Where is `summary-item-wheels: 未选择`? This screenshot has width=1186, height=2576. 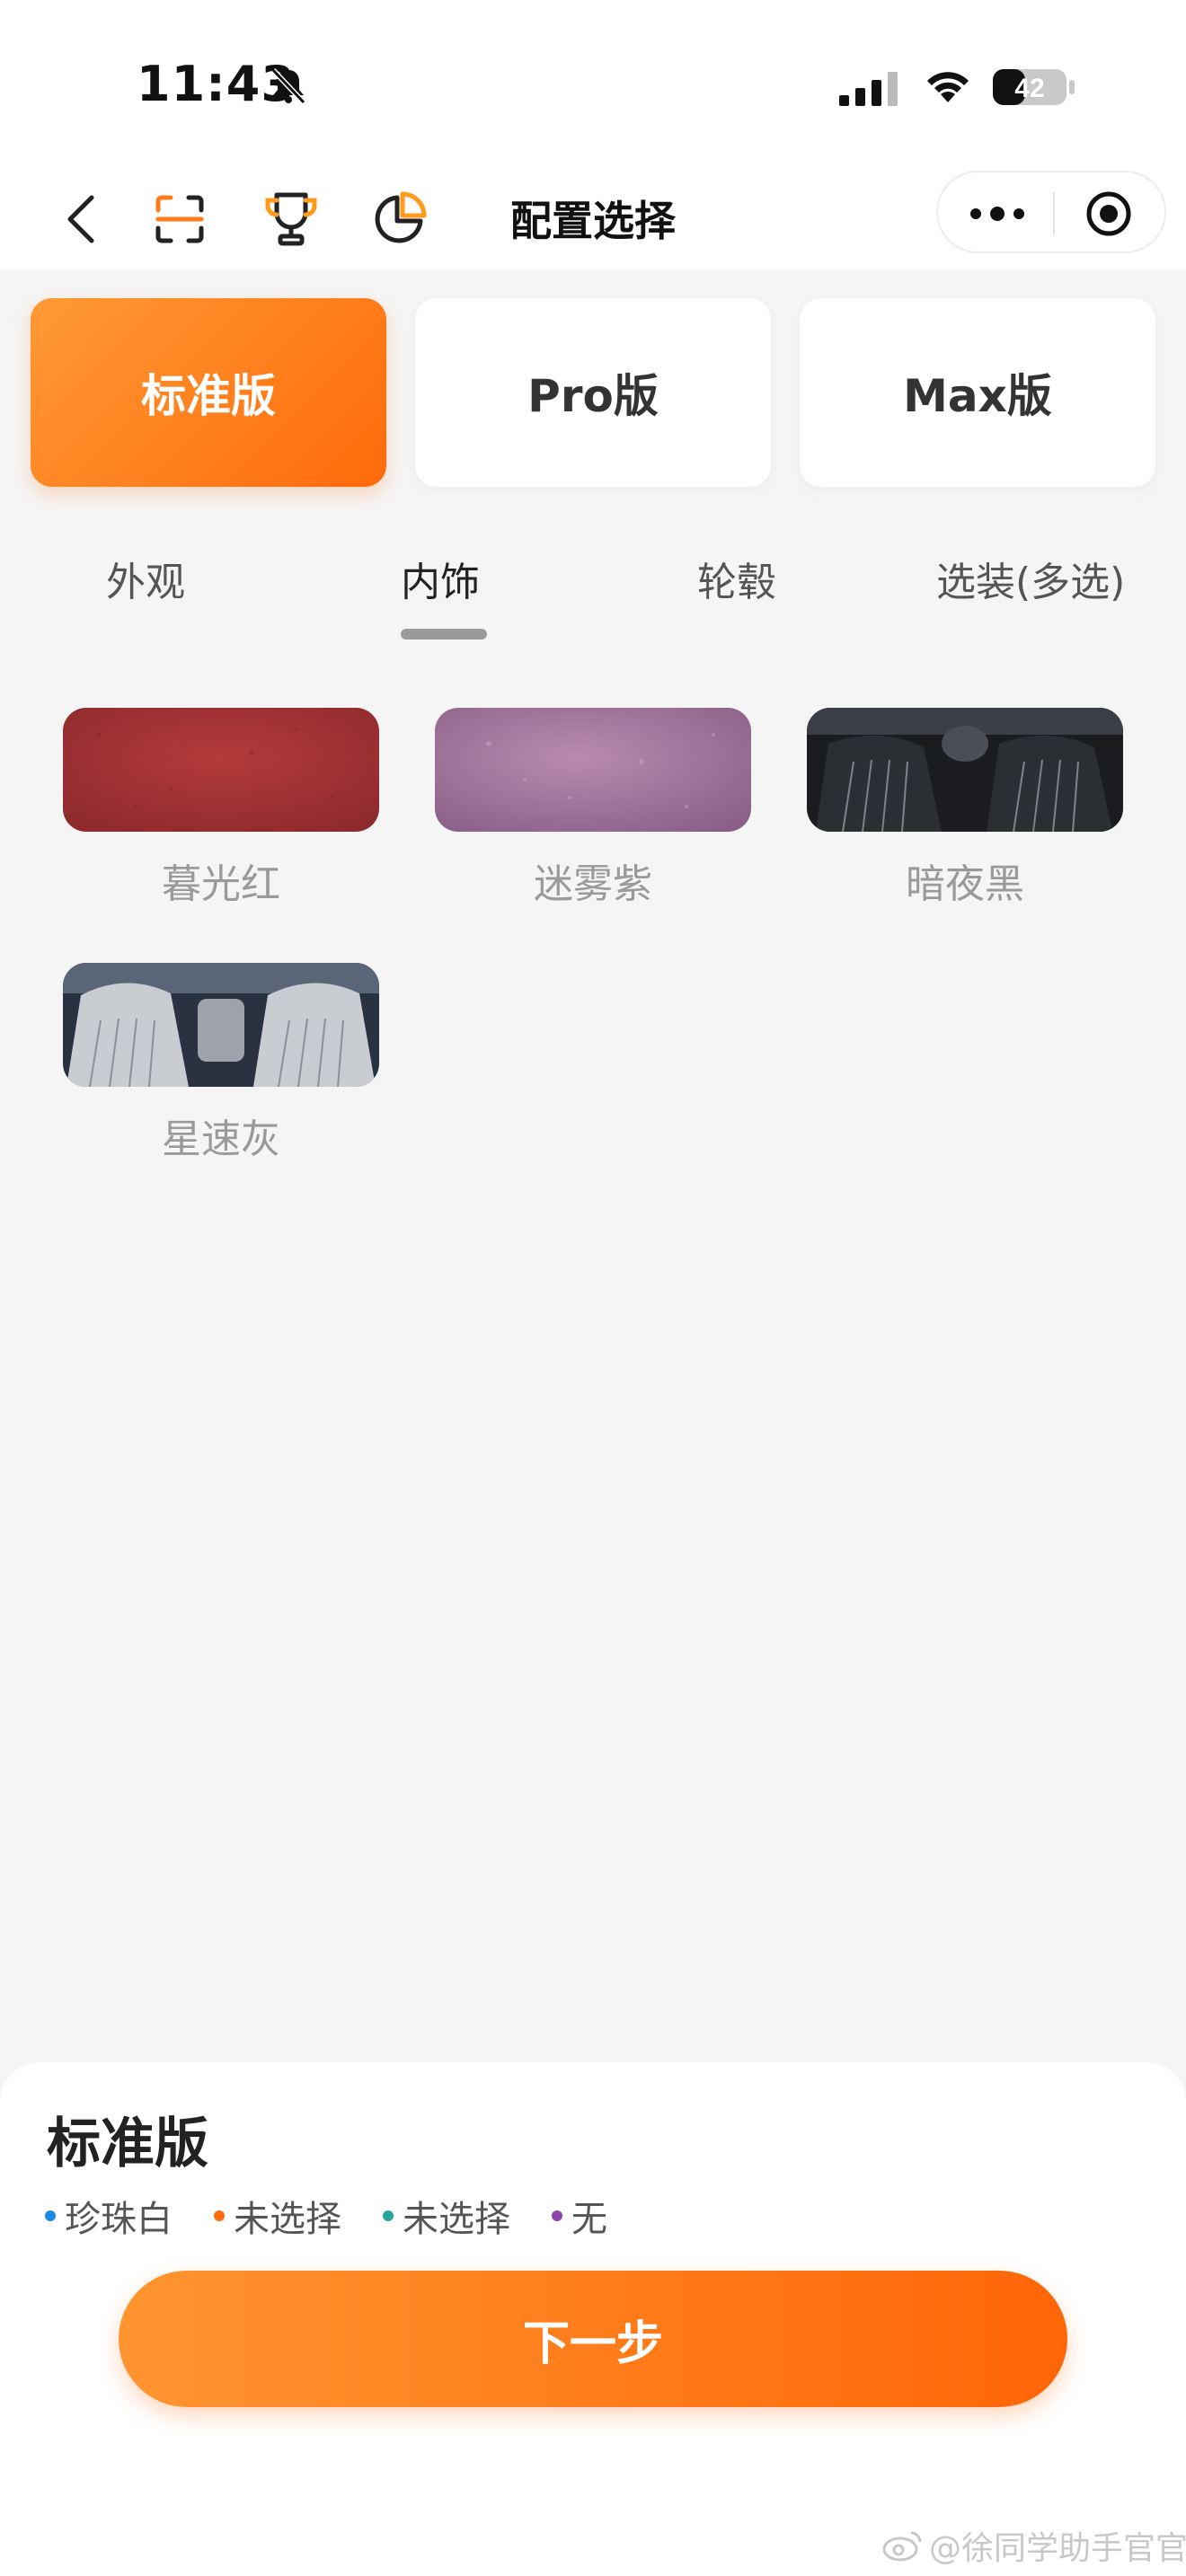 summary-item-wheels: 未选择 is located at coordinates (446, 2216).